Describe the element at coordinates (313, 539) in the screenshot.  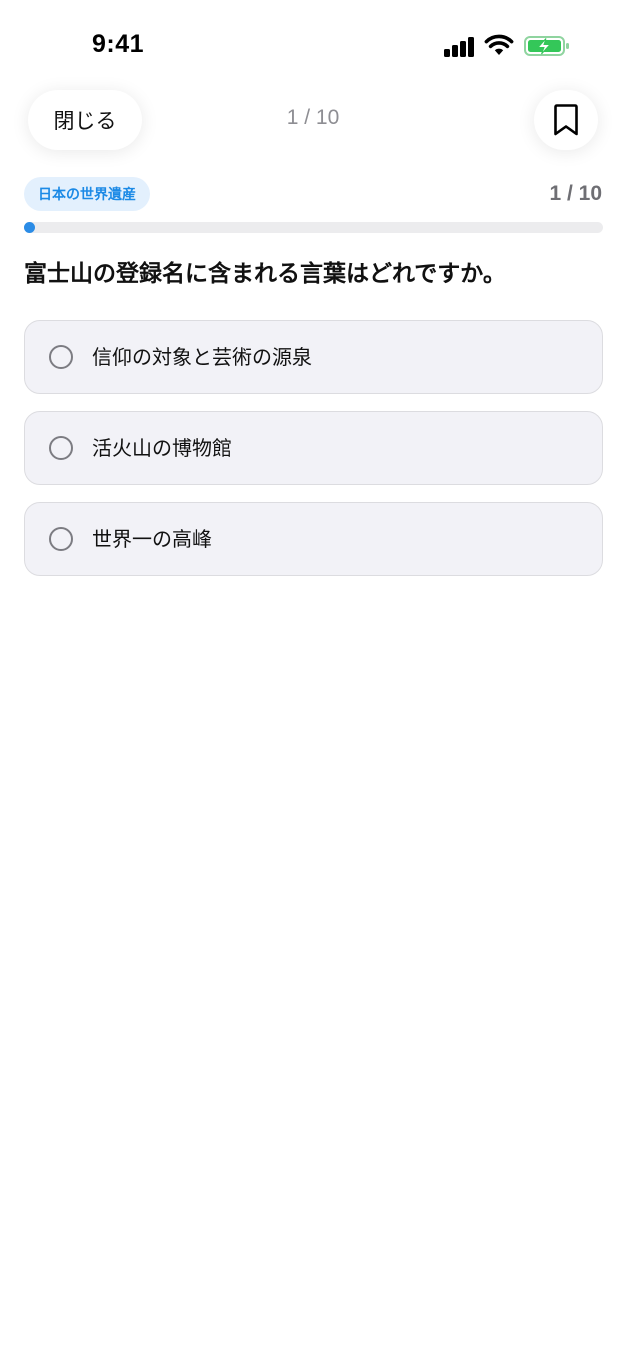
I see `answer-option: 世界一の高峰` at that location.